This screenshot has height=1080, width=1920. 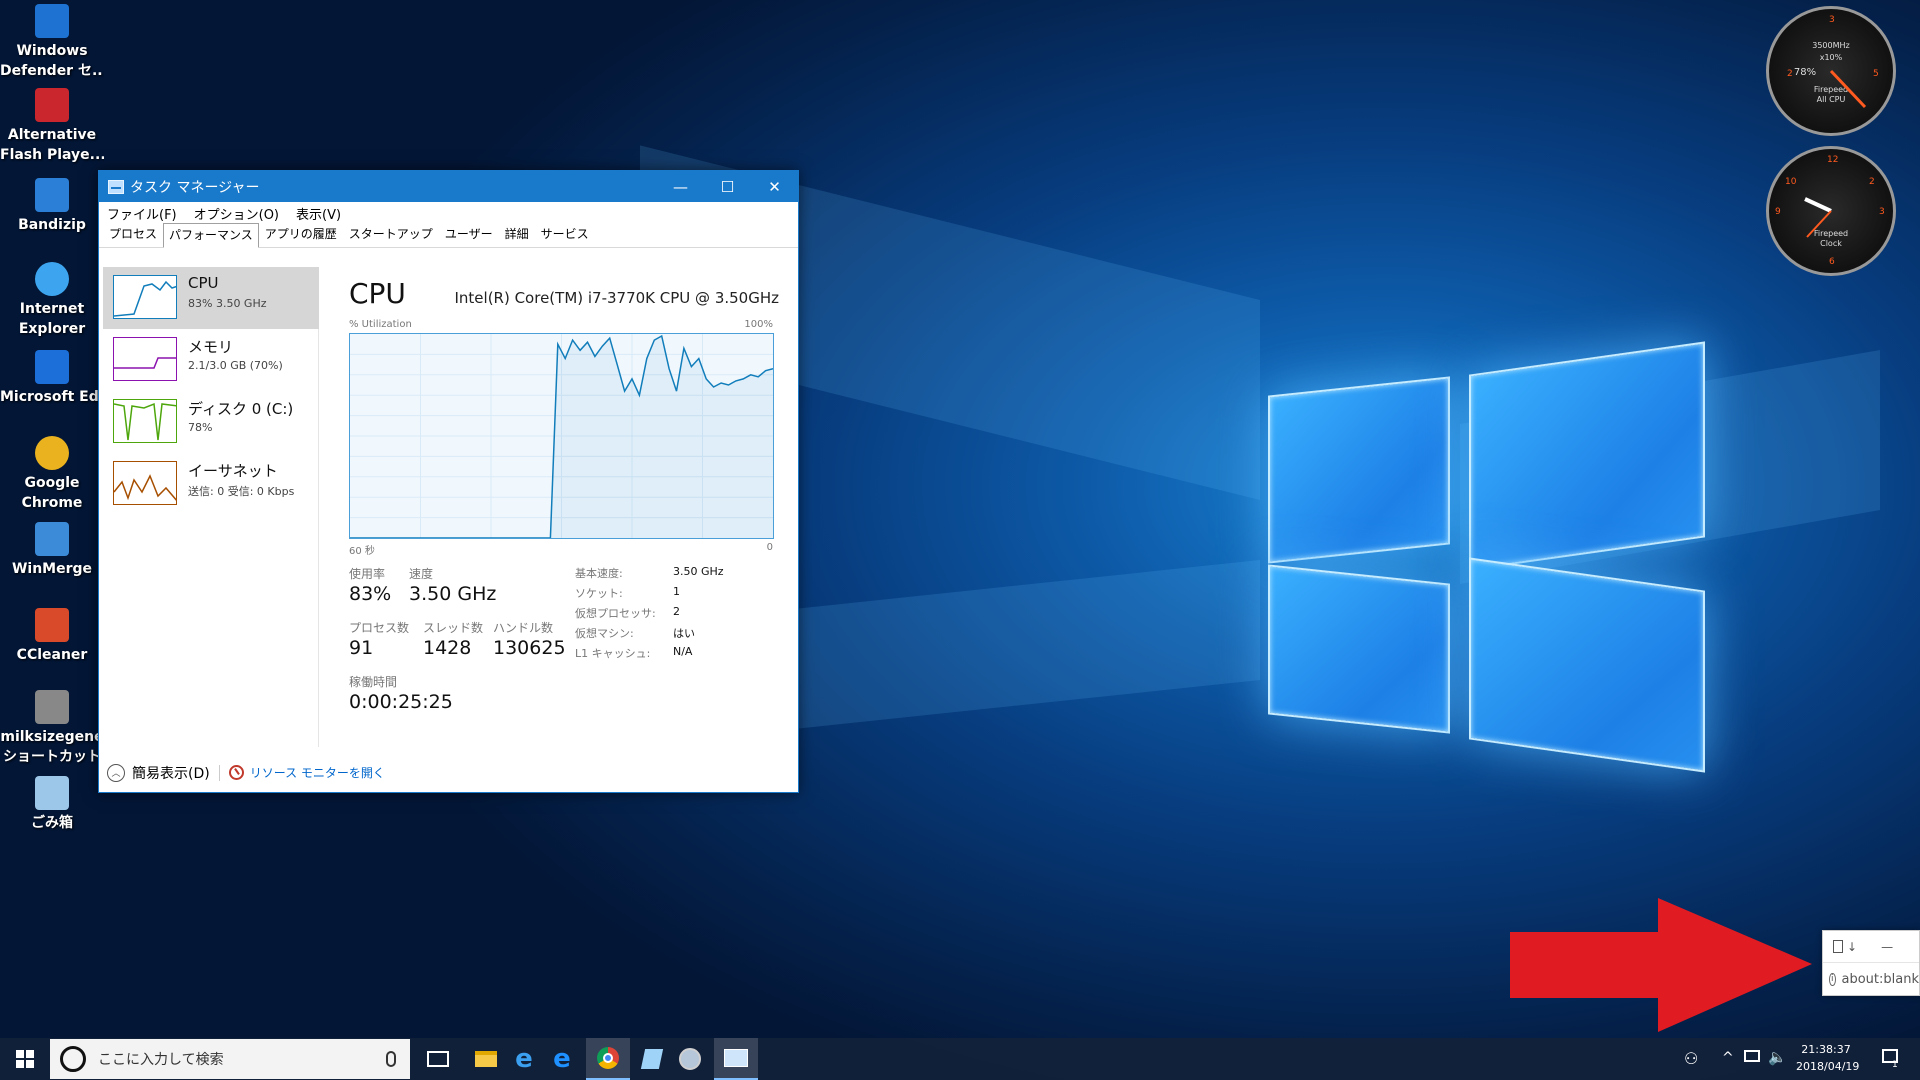 I want to click on task-manager-taskbar-button, so click(x=736, y=1059).